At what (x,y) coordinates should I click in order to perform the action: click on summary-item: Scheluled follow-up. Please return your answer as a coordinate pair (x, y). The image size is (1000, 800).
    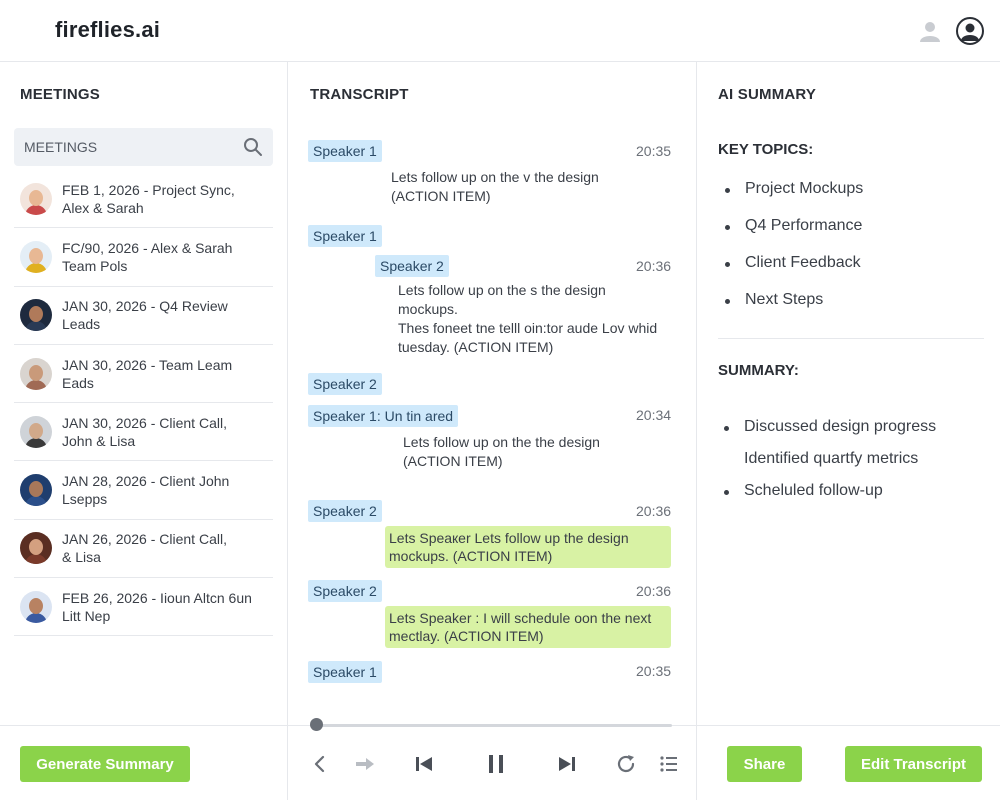
    Looking at the image, I should click on (830, 498).